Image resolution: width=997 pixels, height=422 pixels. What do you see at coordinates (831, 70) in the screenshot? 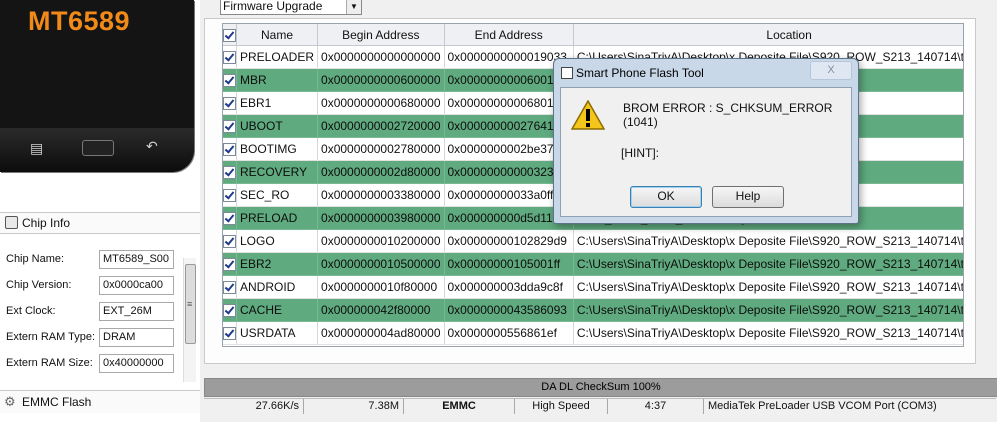
I see `close-button: X` at bounding box center [831, 70].